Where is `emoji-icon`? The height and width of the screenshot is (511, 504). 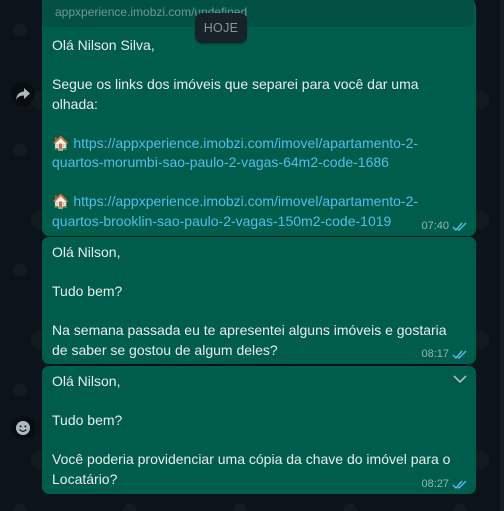 emoji-icon is located at coordinates (23, 428).